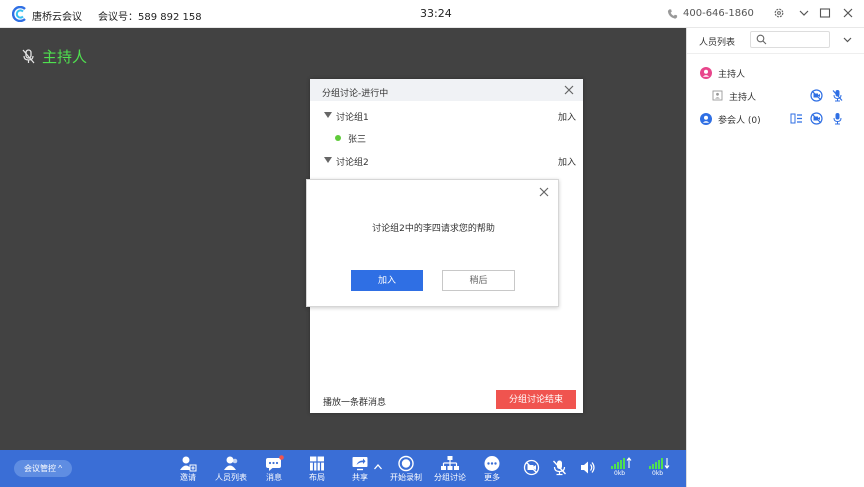 This screenshot has width=864, height=487. Describe the element at coordinates (837, 118) in the screenshot. I see `microphone-icon` at that location.